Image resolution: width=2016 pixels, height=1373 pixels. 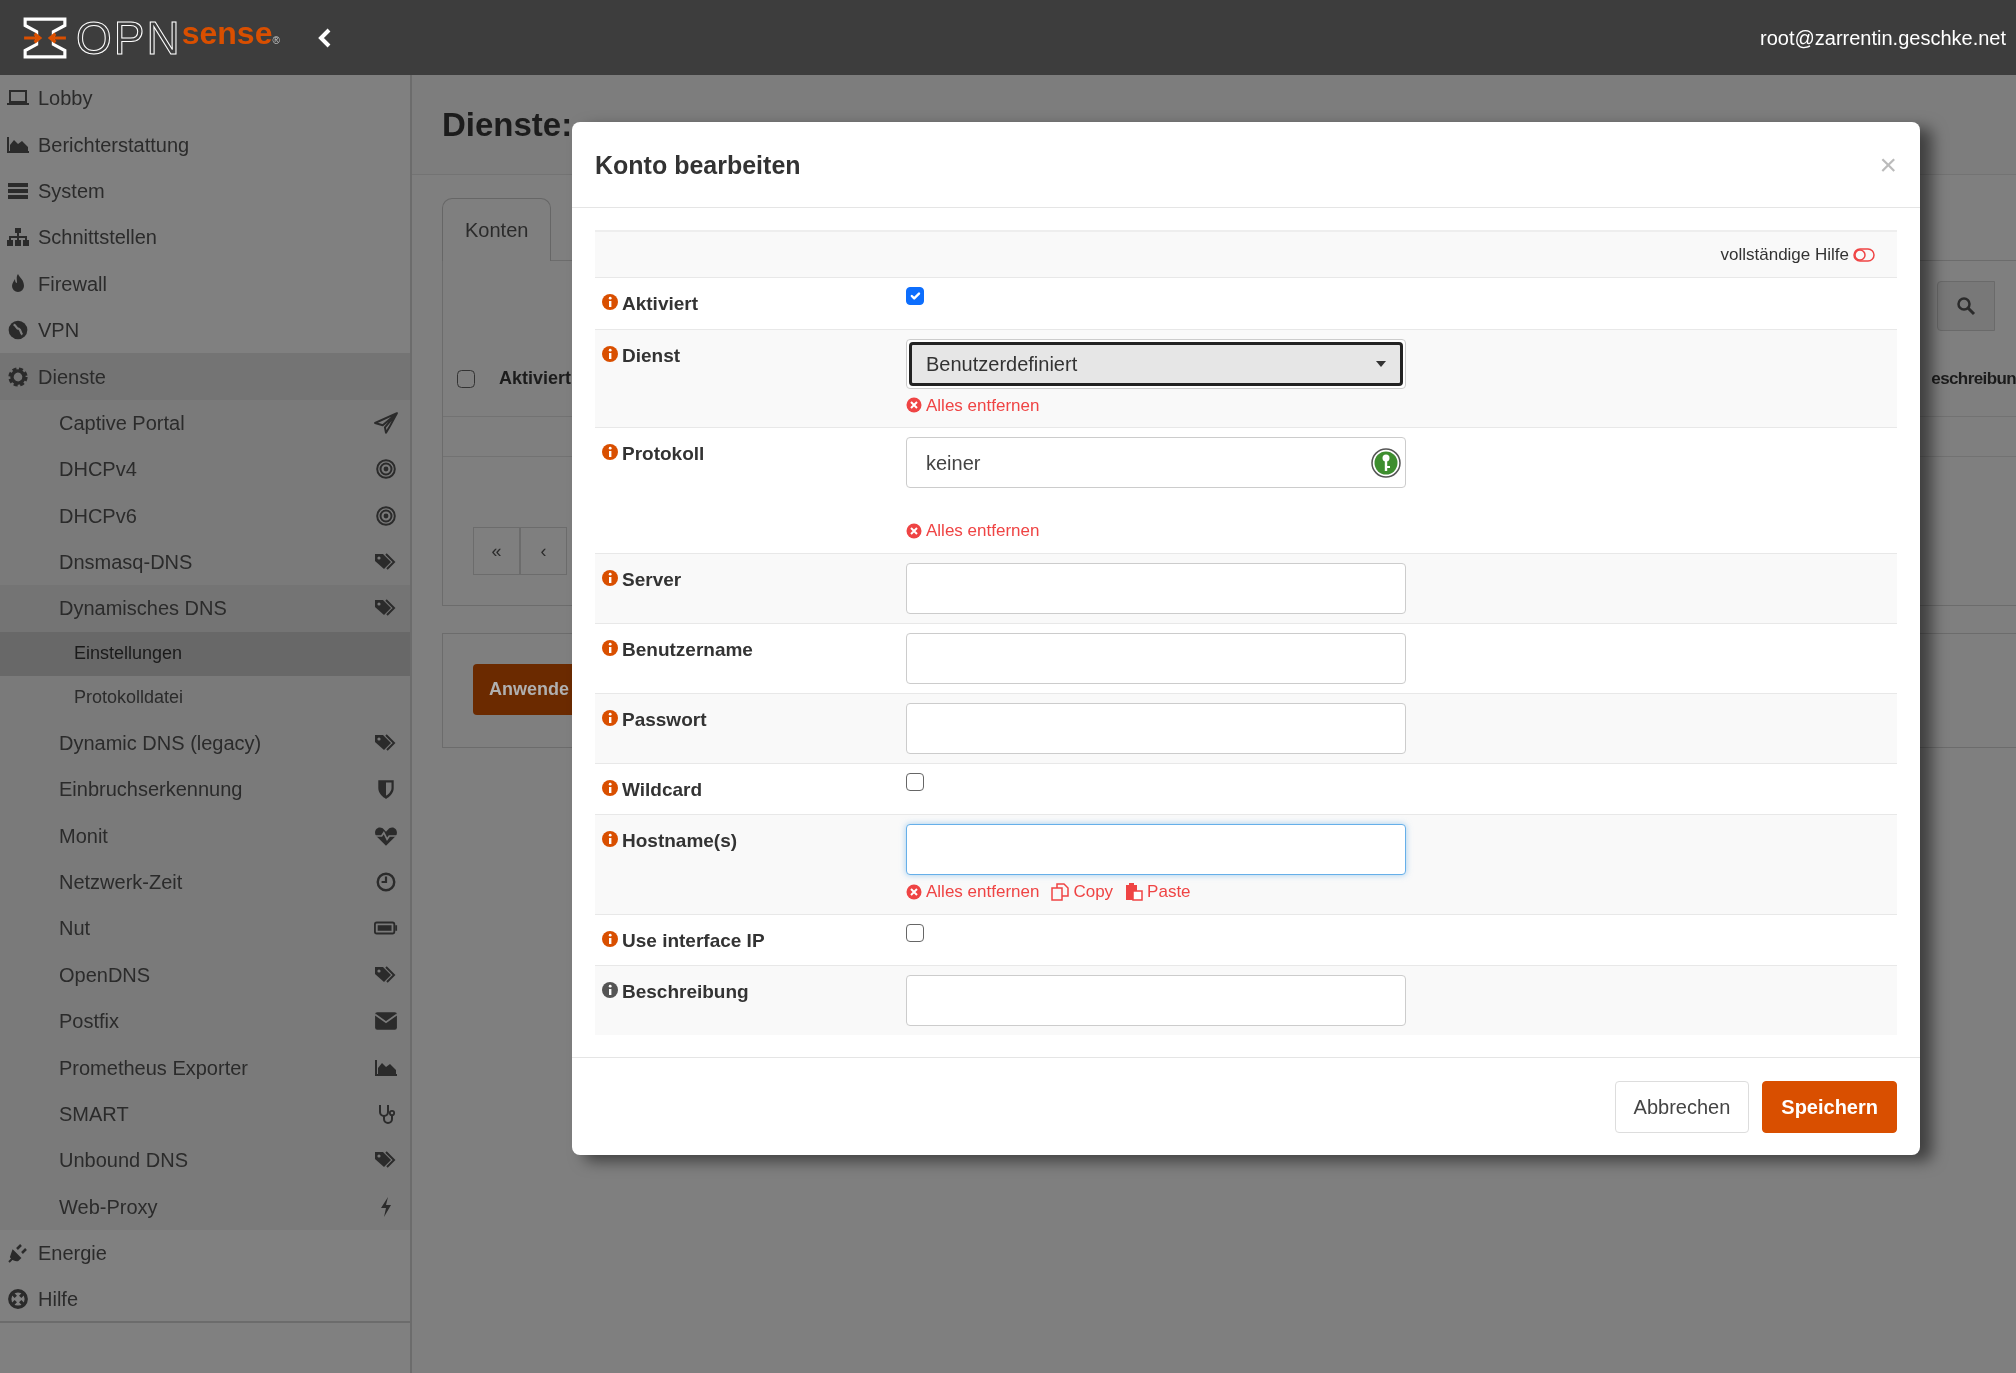 I want to click on protocol-field: keiner, so click(x=1156, y=462).